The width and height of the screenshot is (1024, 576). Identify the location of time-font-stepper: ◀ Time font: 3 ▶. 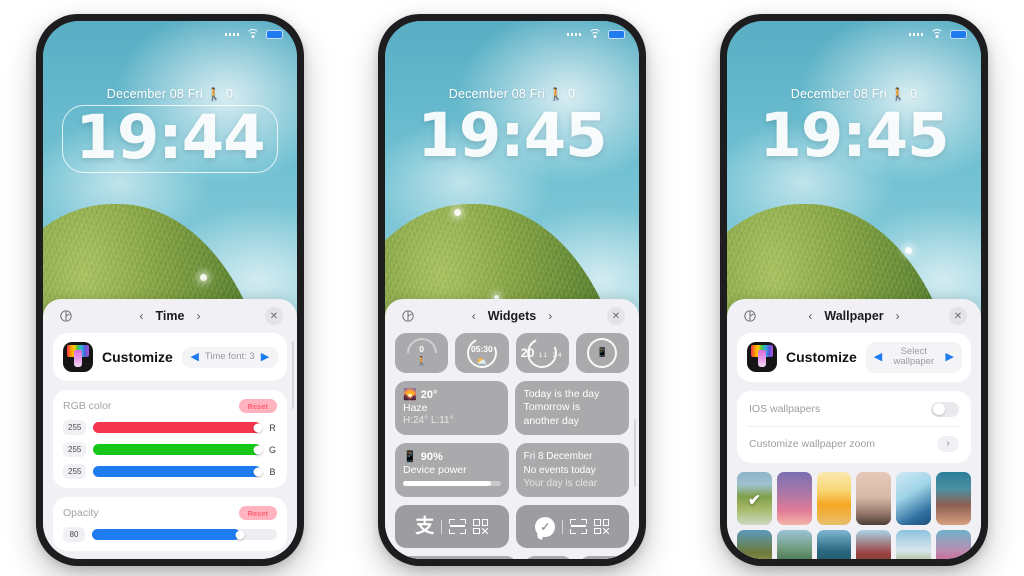
(229, 357).